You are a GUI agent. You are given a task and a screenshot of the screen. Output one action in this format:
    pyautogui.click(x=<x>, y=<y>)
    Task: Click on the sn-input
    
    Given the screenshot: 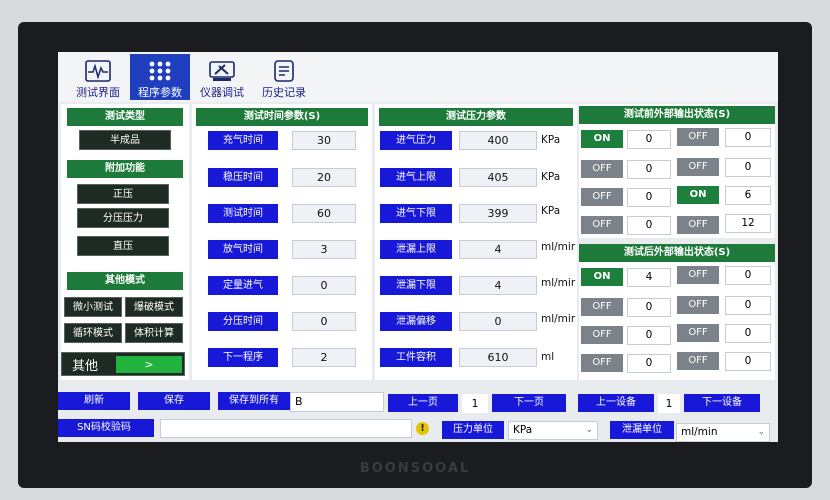 What is the action you would take?
    pyautogui.click(x=286, y=428)
    